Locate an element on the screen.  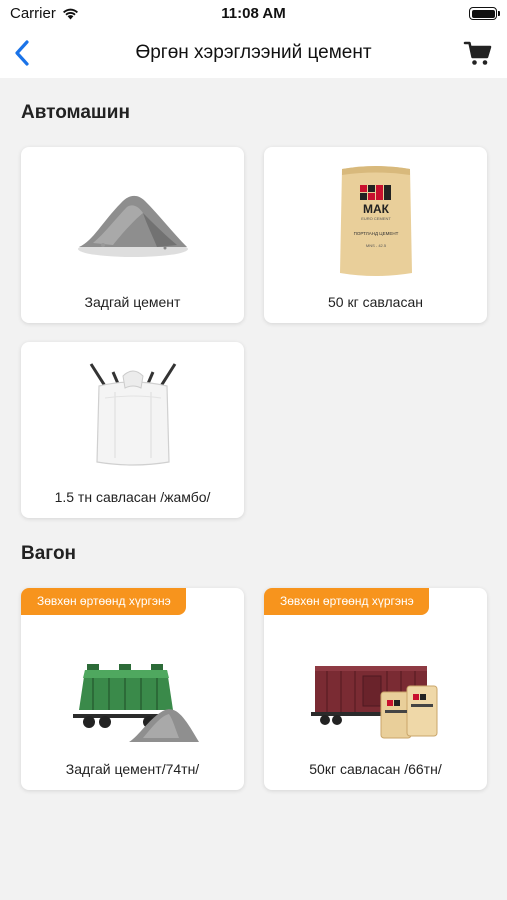
product-card-jumbo-bag: 1.5 тн савласан /жамбо/ is located at coordinates (132, 430).